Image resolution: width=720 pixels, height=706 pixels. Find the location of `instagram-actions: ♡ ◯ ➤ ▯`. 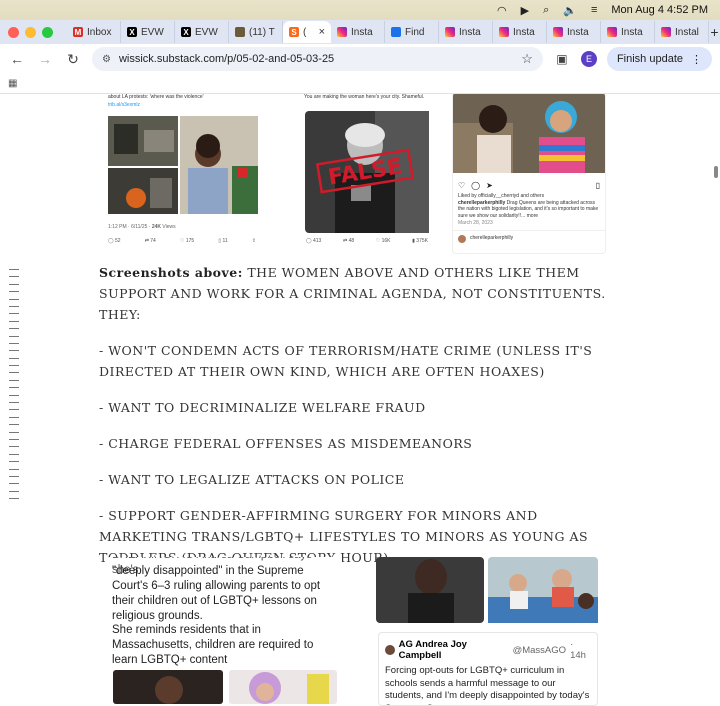

instagram-actions: ♡ ◯ ➤ ▯ is located at coordinates (529, 185).